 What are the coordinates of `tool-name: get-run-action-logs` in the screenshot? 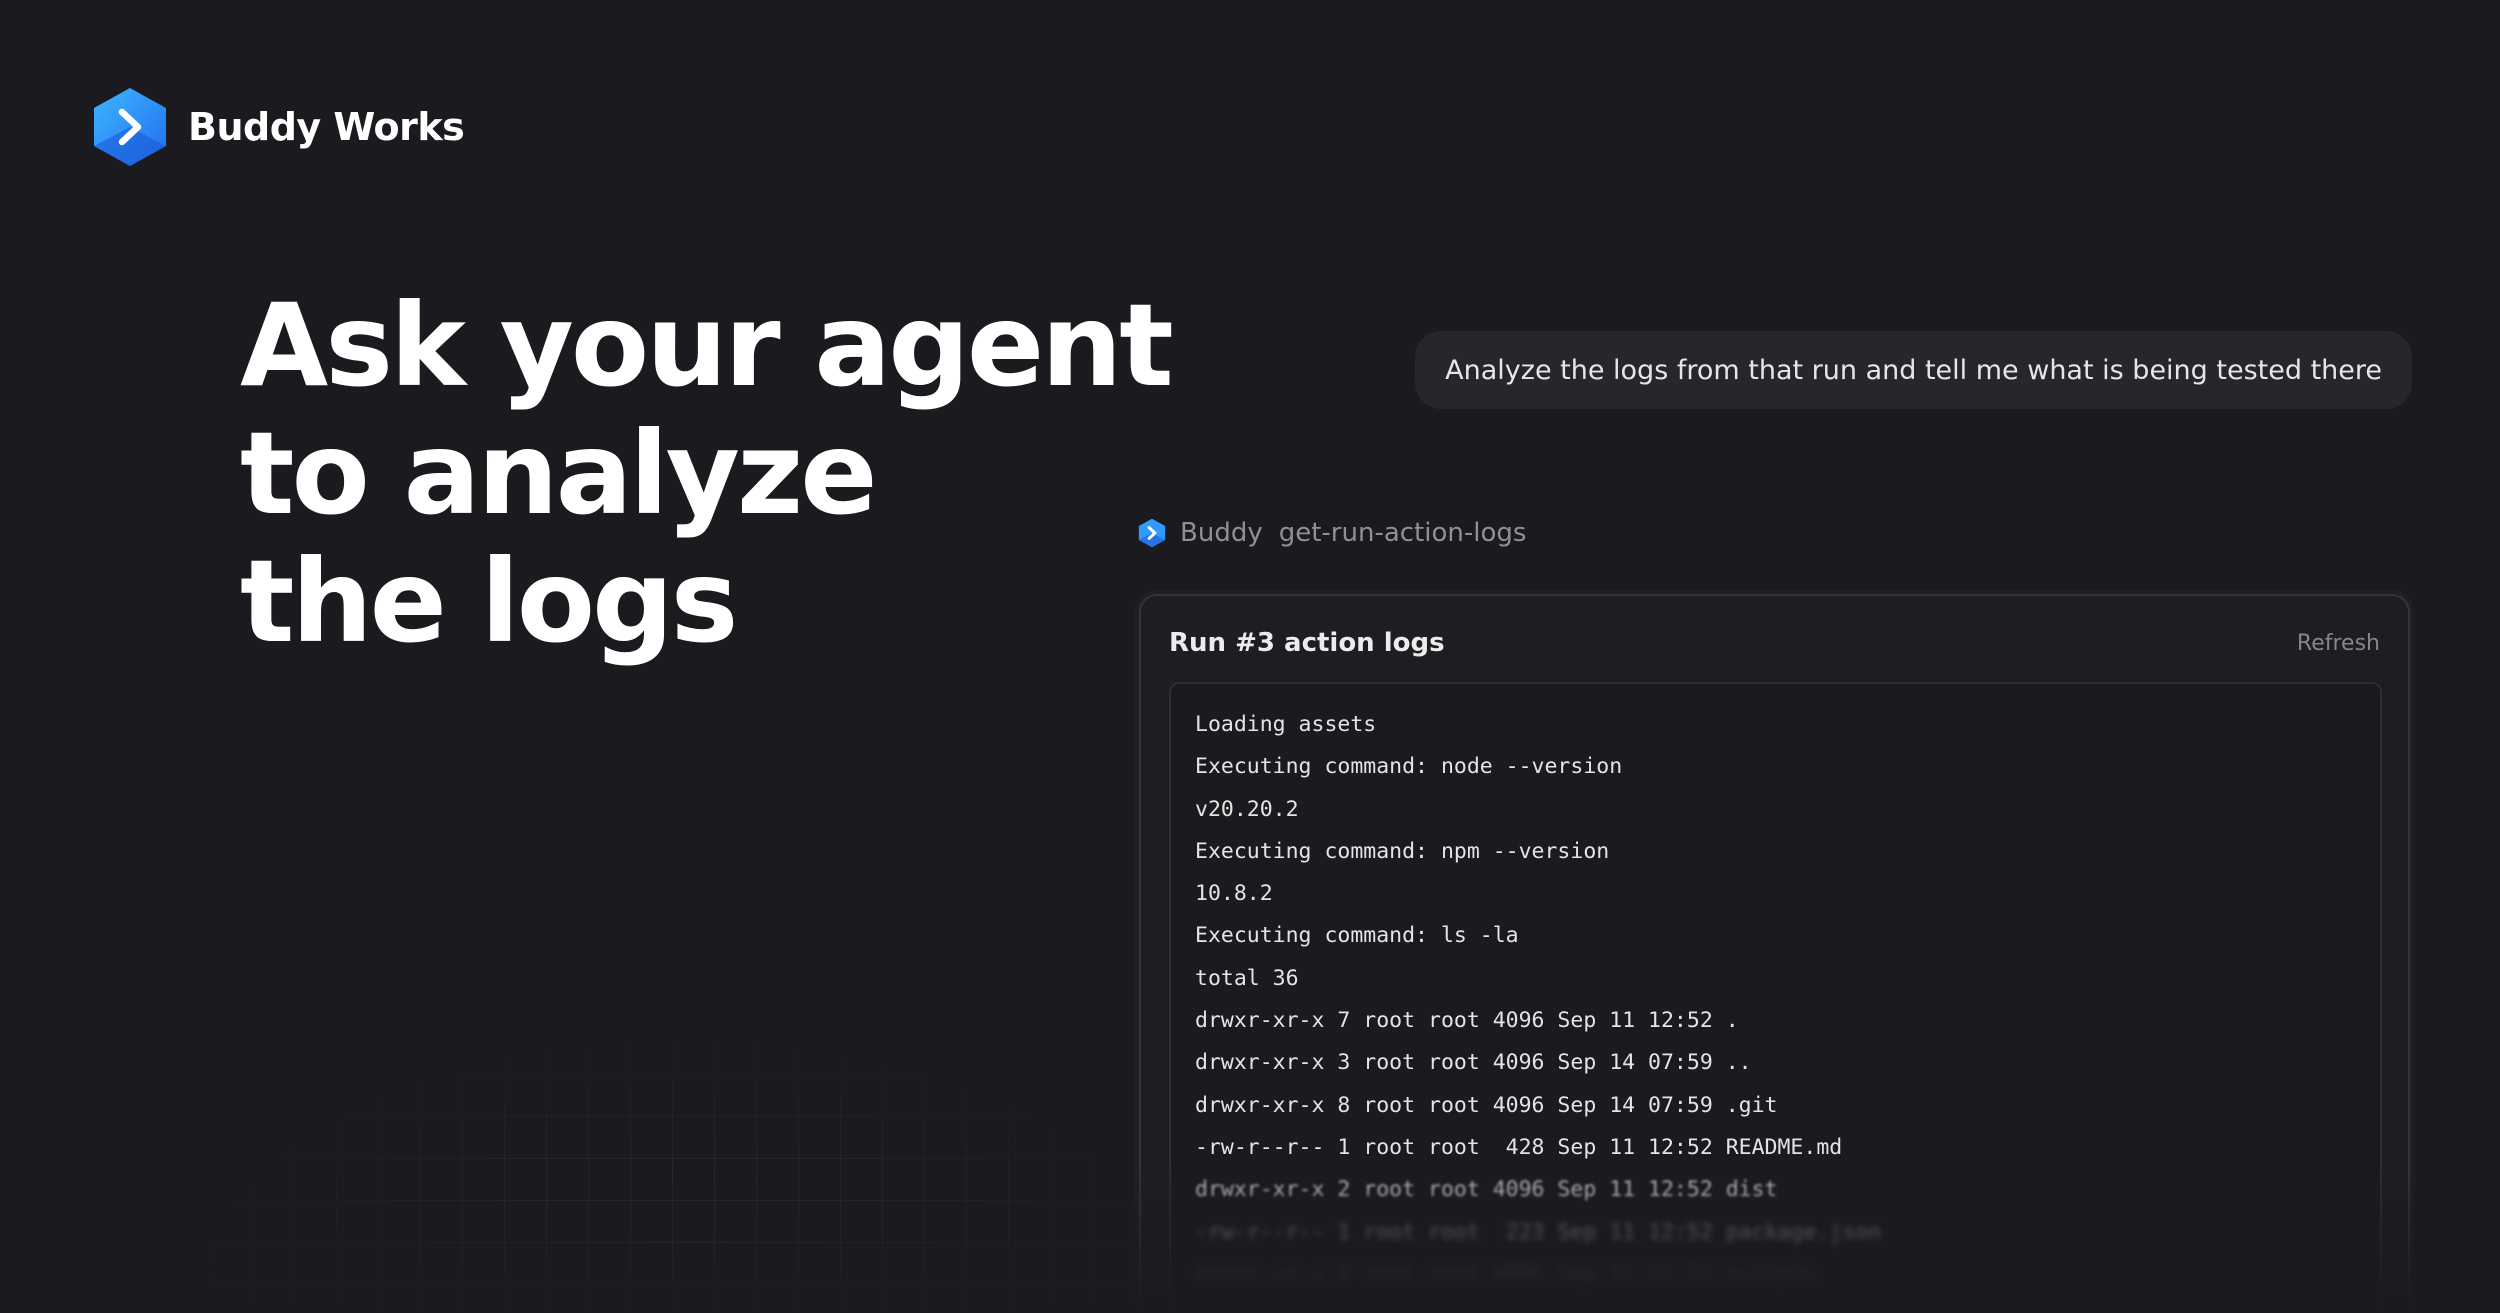 It's located at (1402, 533).